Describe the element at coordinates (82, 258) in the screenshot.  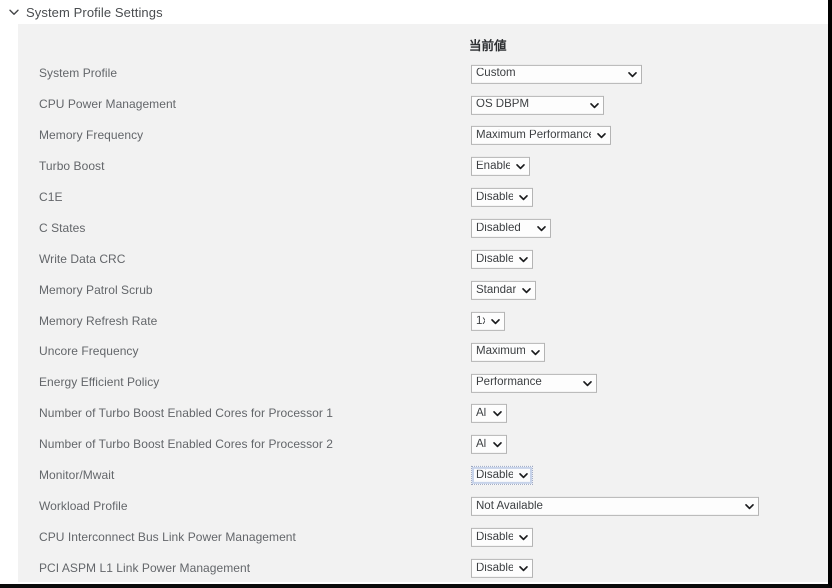
I see `setting-label: Write Data CRC` at that location.